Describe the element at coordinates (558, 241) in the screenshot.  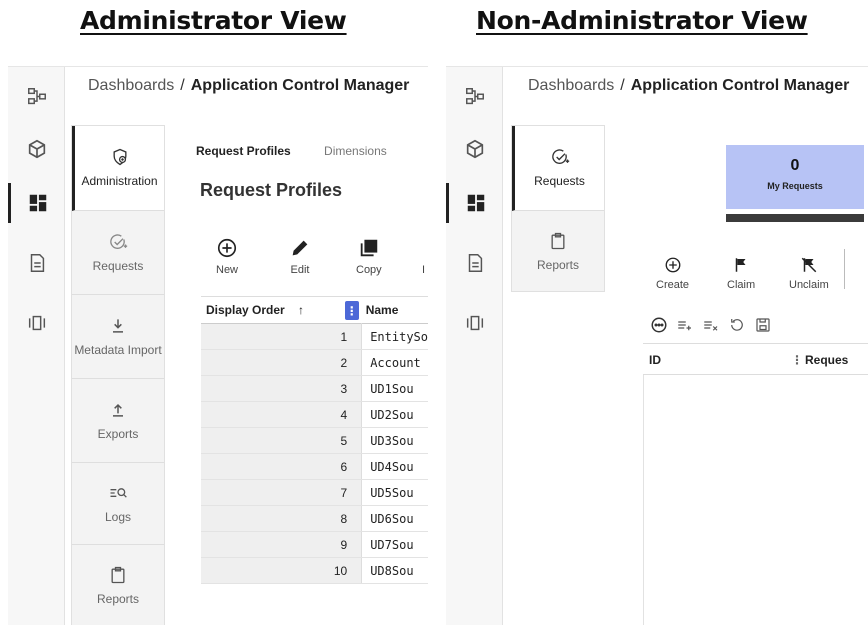
I see `clipboard-icon` at that location.